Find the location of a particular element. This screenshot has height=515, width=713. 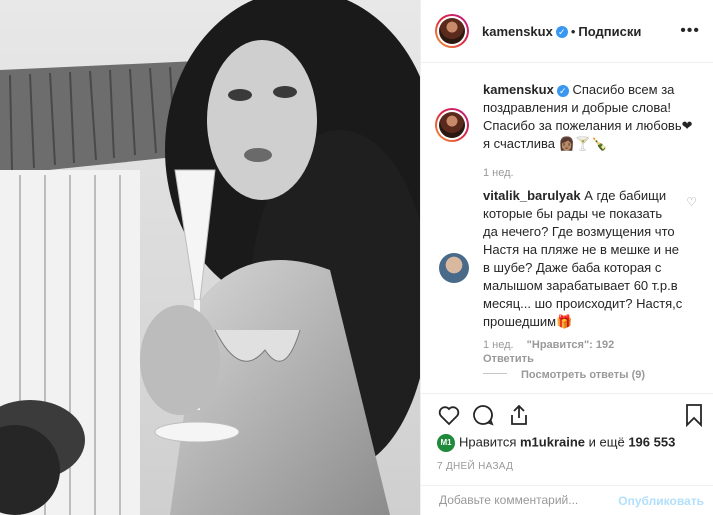

liker-avatar: M1 is located at coordinates (446, 443).